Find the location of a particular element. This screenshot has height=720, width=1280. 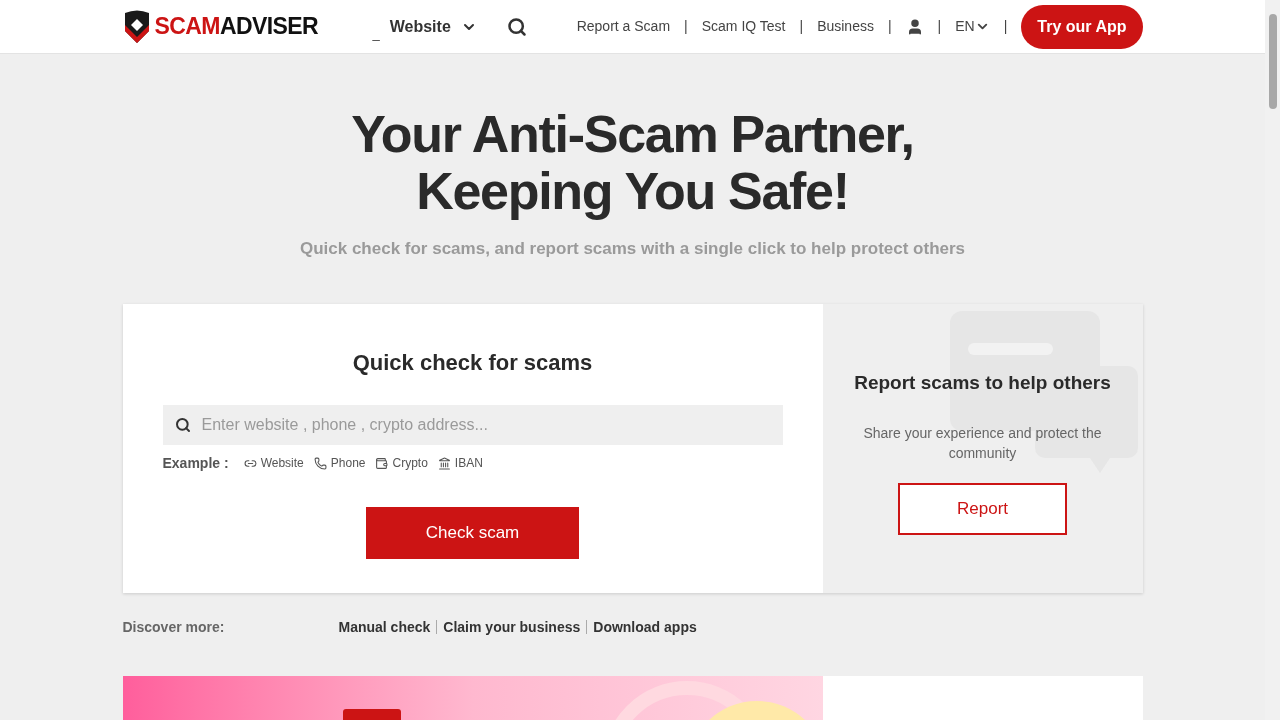

discover-label: Discover more: is located at coordinates (174, 627).